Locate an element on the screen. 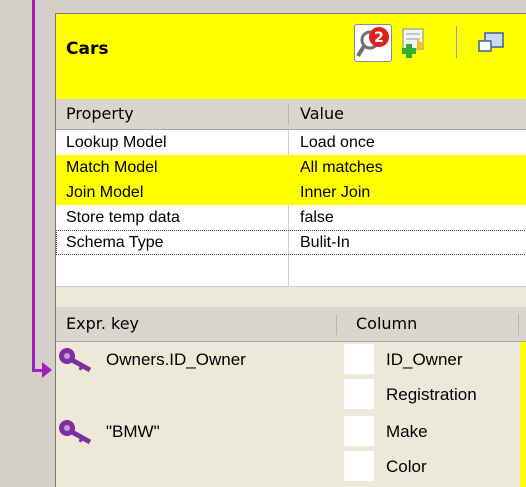 This screenshot has height=487, width=526. link-arrow-icon is located at coordinates (47, 370).